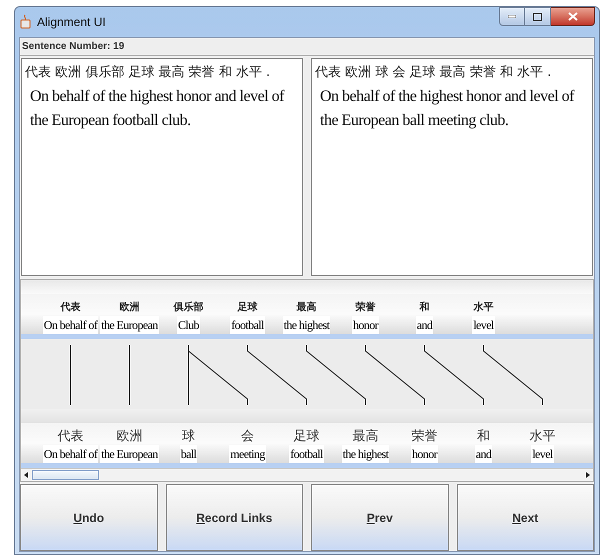  Describe the element at coordinates (189, 454) in the screenshot. I see `english-word: ball` at that location.